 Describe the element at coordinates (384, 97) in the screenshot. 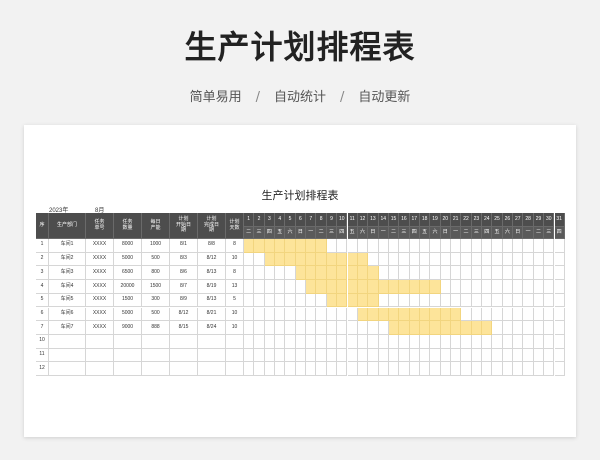

I see `tag-auto-update: 自动更新` at that location.